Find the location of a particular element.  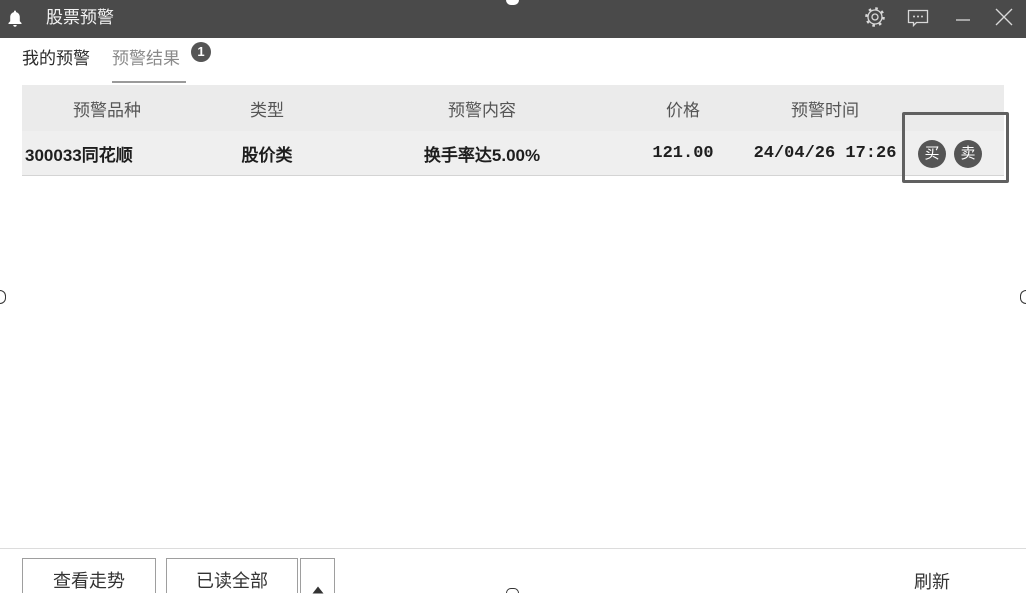

cell-symbol: 300033同花顺 is located at coordinates (79, 155).